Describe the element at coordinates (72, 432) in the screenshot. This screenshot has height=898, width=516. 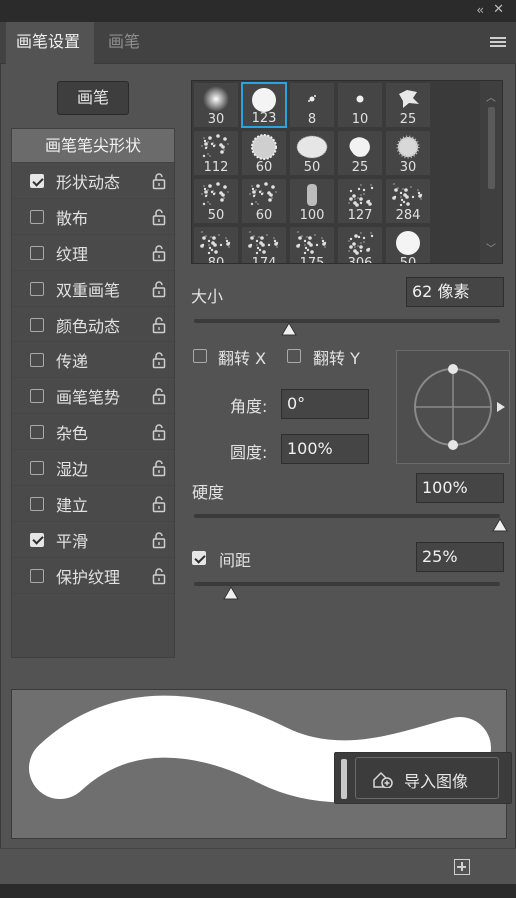
I see `brush-option-label: 杂色` at that location.